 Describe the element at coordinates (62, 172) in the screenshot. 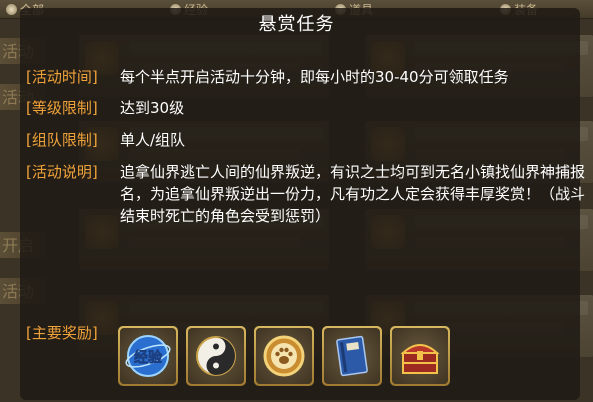

I see `description-label: [活动说明]` at that location.